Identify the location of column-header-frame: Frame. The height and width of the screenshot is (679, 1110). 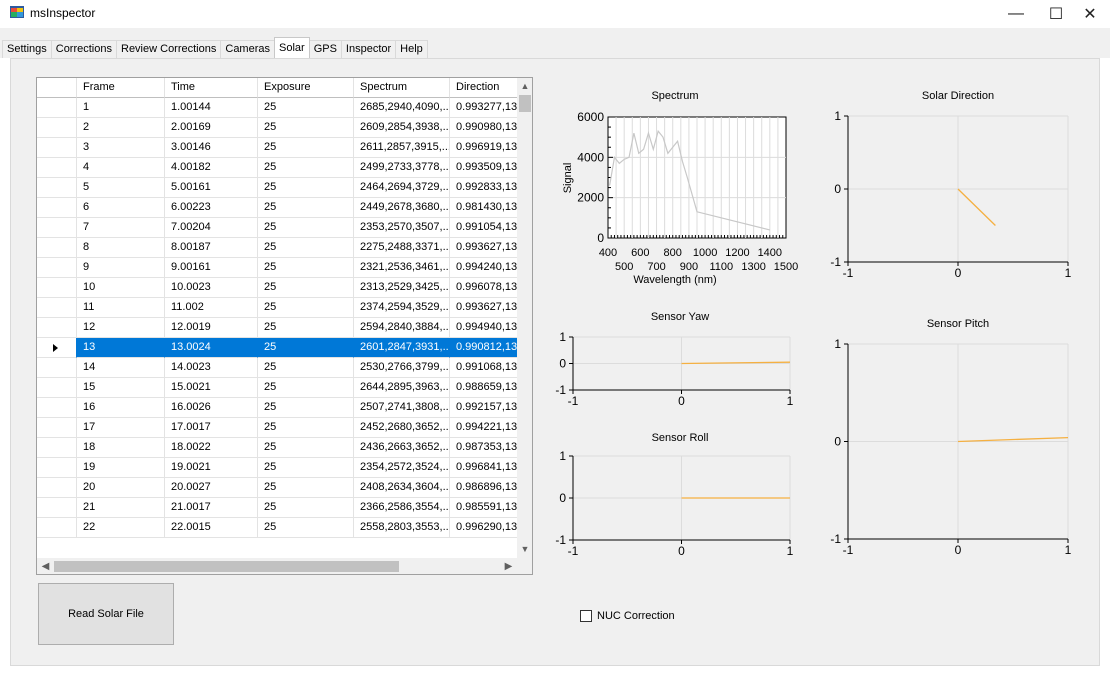
(121, 88).